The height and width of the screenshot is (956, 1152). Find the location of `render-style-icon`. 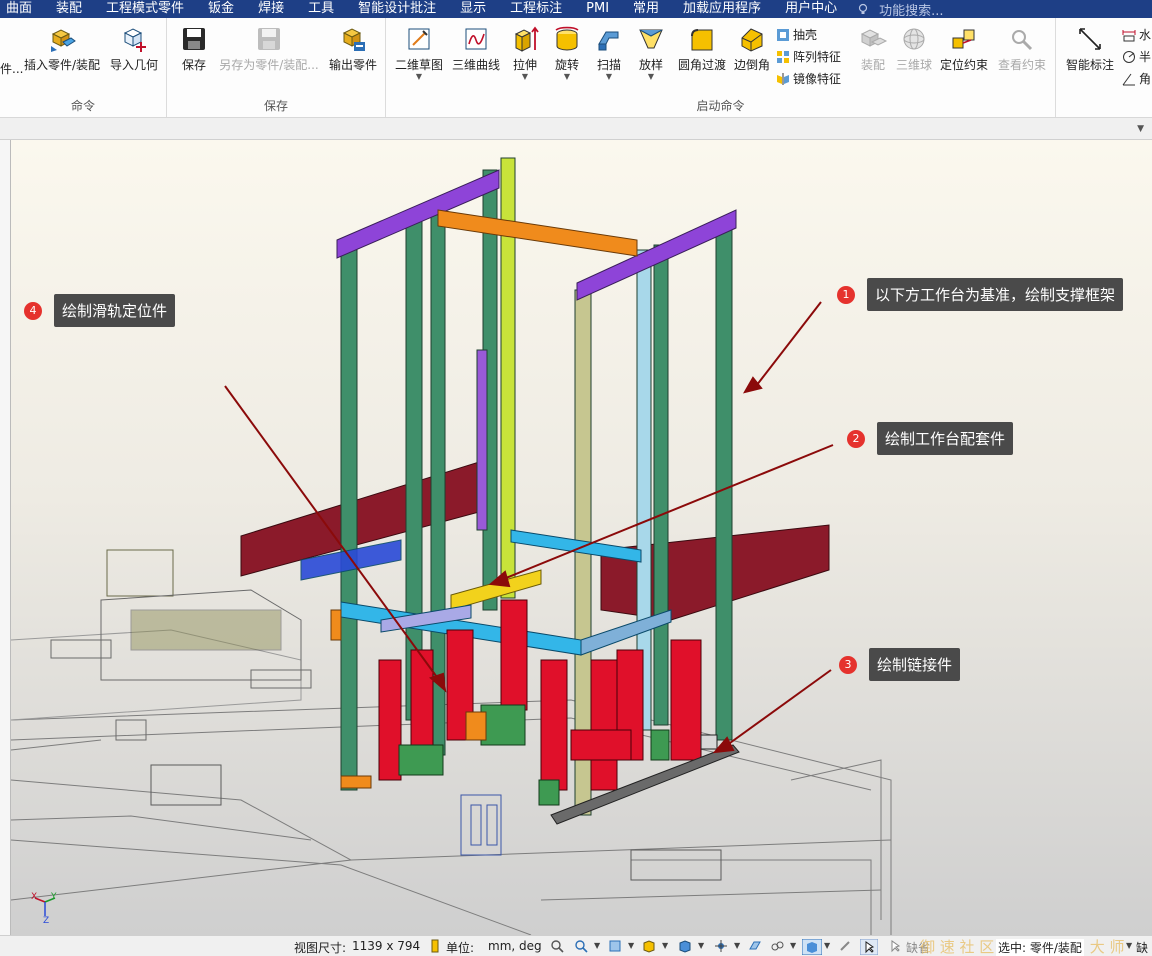

render-style-icon is located at coordinates (777, 946).